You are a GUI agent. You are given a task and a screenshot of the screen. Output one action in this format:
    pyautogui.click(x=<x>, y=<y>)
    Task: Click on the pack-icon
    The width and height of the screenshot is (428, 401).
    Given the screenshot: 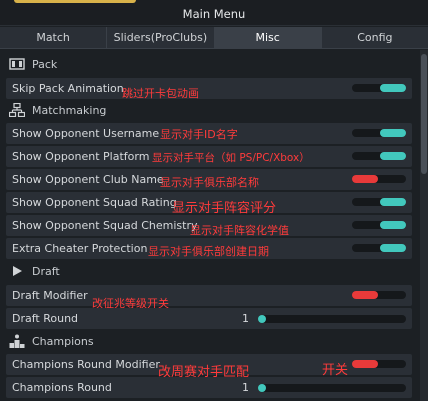 What is the action you would take?
    pyautogui.click(x=17, y=64)
    